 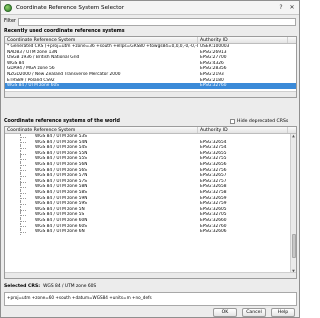 I want to click on recent-col-authority: Authority ID, so click(x=243, y=40).